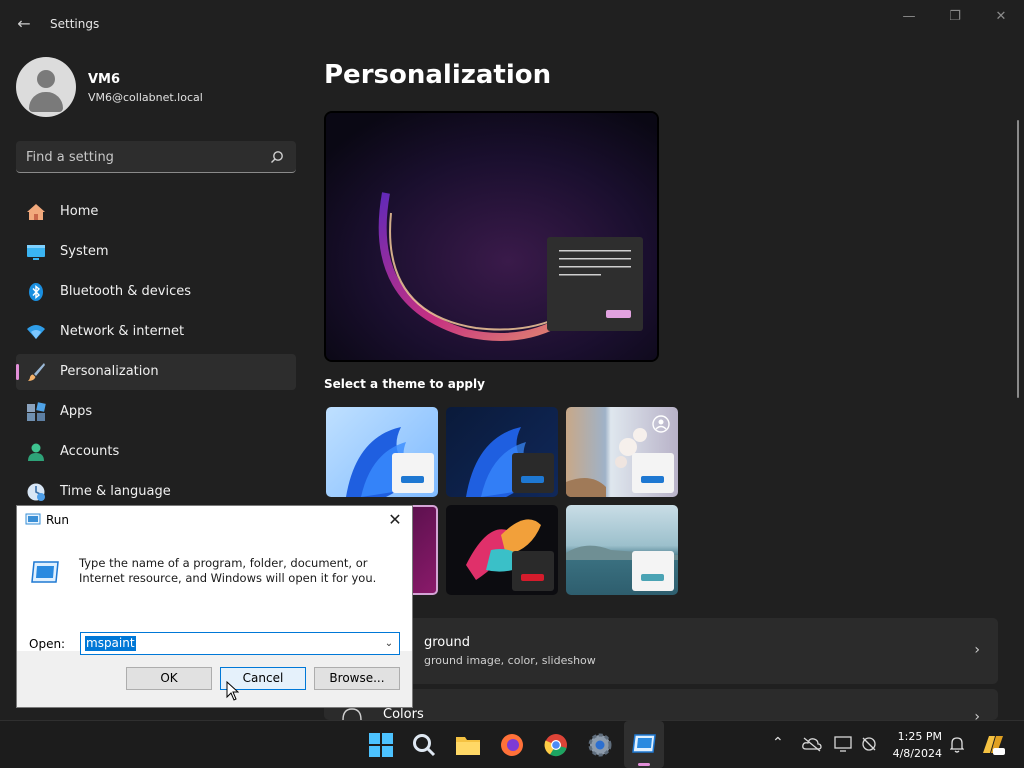  Describe the element at coordinates (240, 643) in the screenshot. I see `open-combobox: mspaint ⌄` at that location.